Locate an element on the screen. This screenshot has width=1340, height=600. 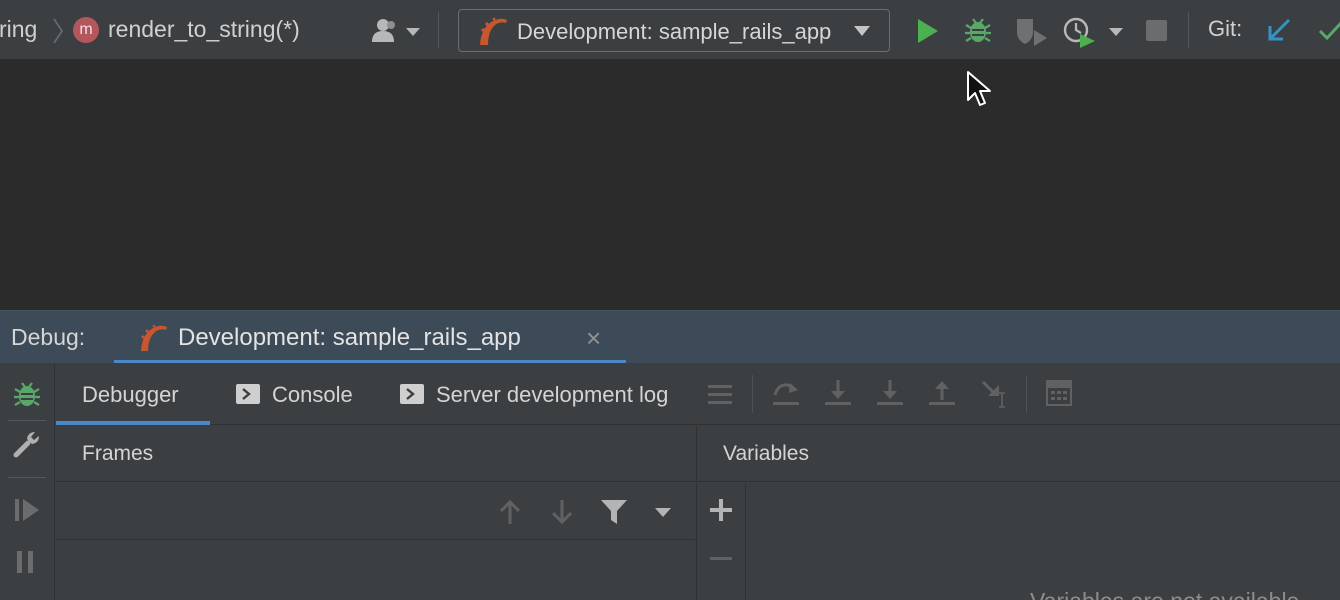
debug-bug-icon is located at coordinates (27, 394).